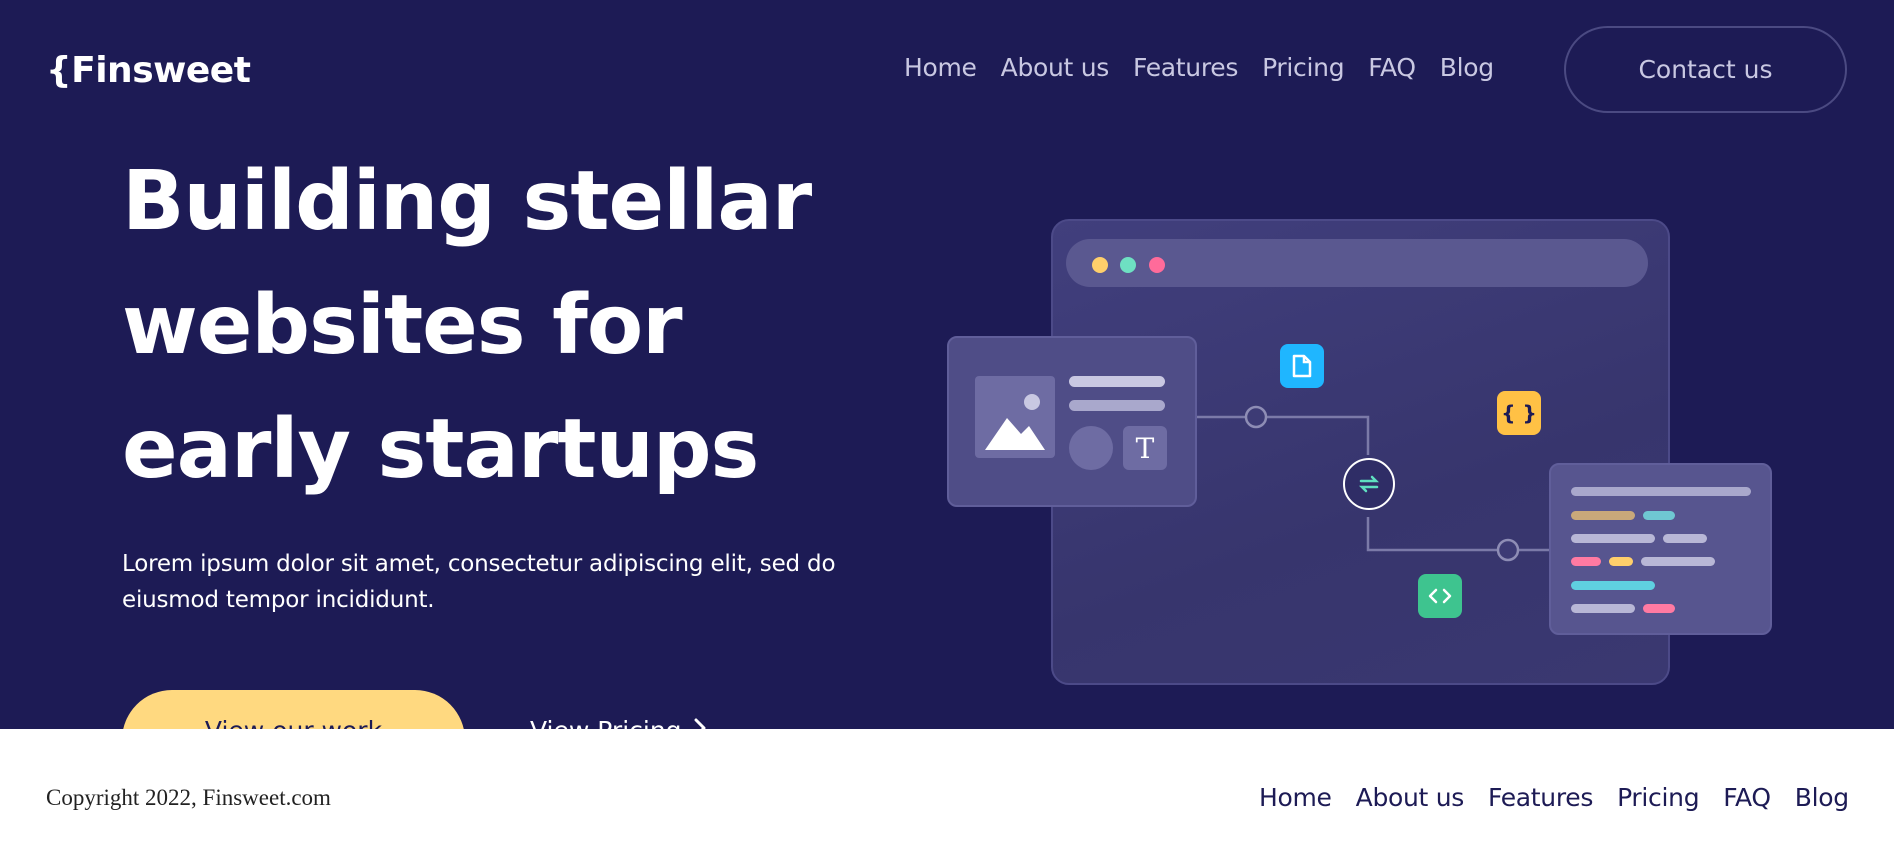 The width and height of the screenshot is (1894, 867). What do you see at coordinates (1747, 797) in the screenshot?
I see `footer-link-faq: FAQ` at bounding box center [1747, 797].